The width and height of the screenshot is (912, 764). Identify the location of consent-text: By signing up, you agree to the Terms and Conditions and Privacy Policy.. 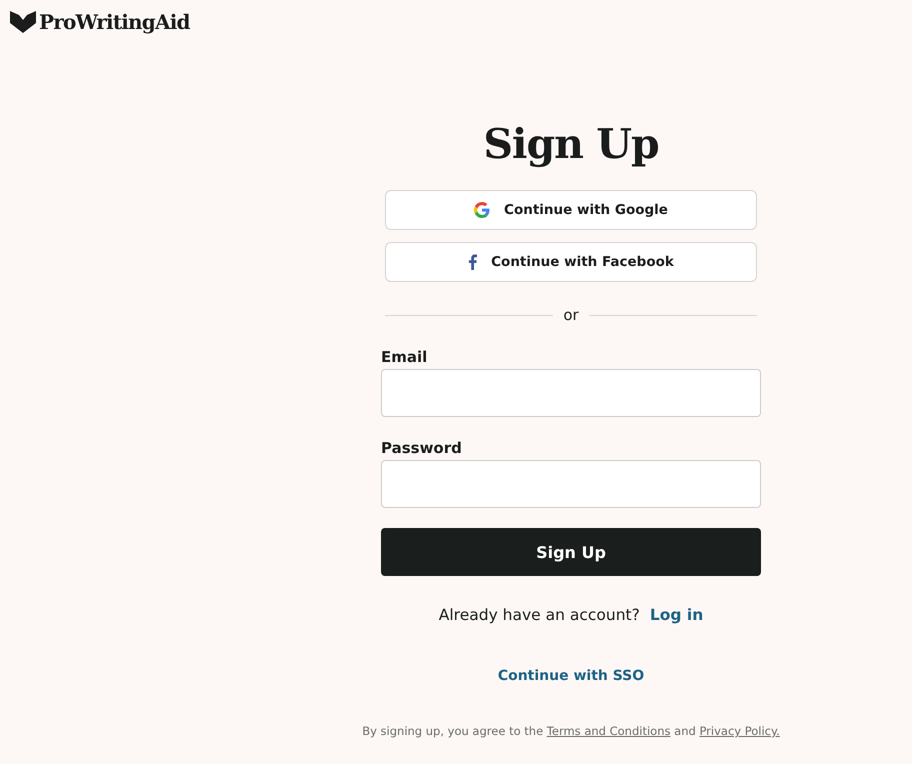
(571, 731).